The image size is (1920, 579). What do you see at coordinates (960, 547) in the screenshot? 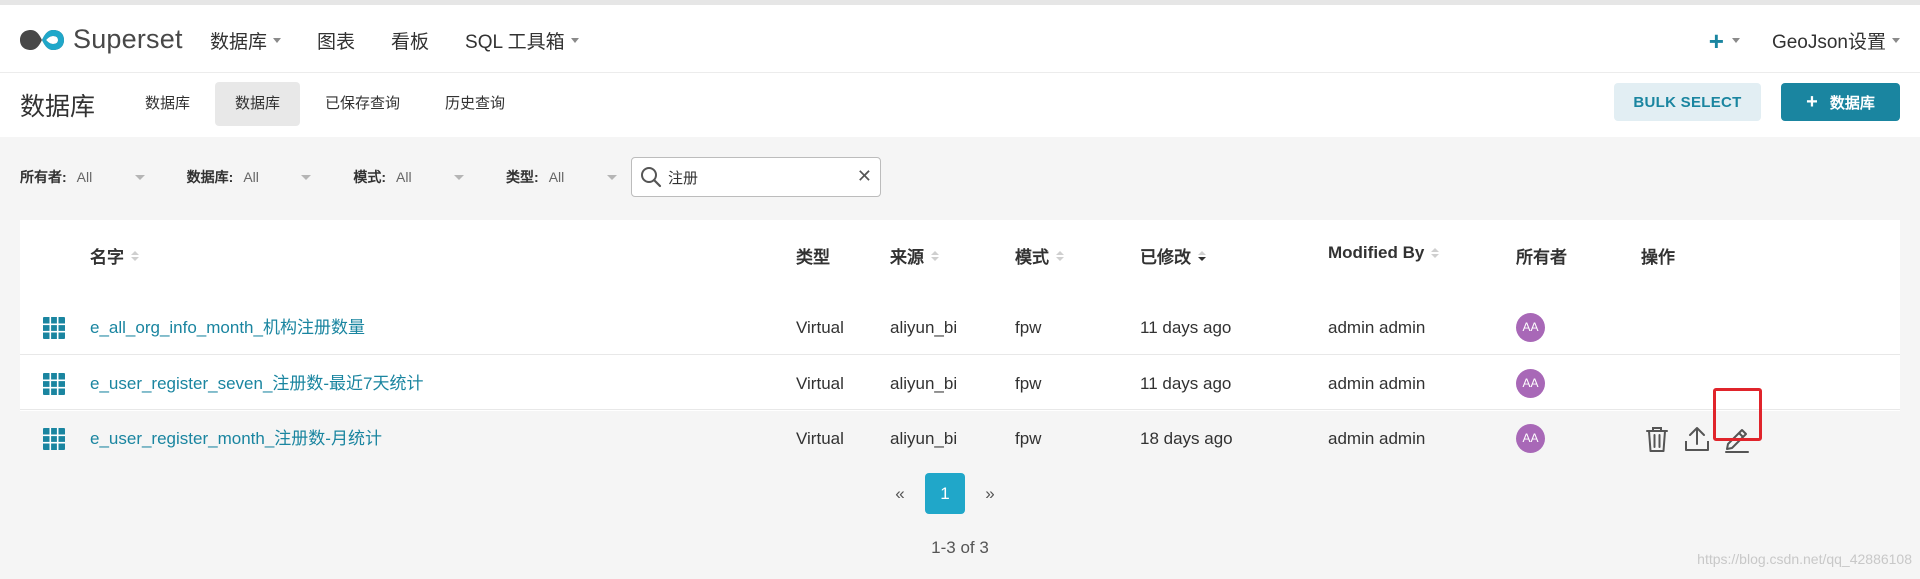
I see `row-count-summary: 1-3 of 3` at bounding box center [960, 547].